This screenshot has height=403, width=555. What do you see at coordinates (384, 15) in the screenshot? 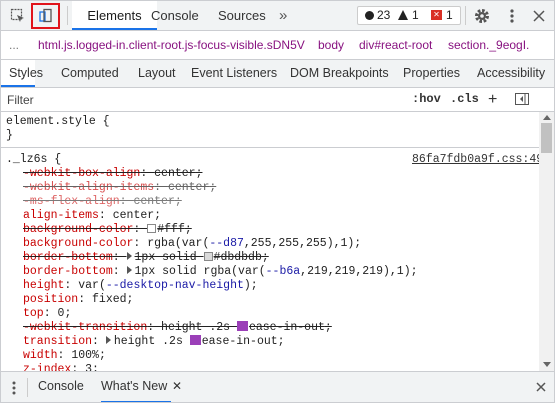
I see `info-count: 23` at bounding box center [384, 15].